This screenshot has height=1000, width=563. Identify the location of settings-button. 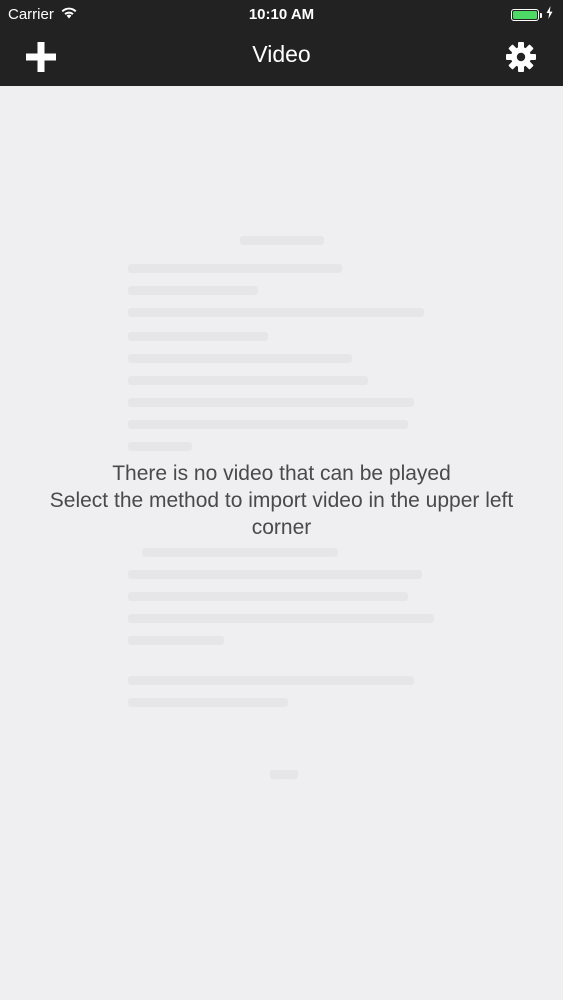
(521, 57).